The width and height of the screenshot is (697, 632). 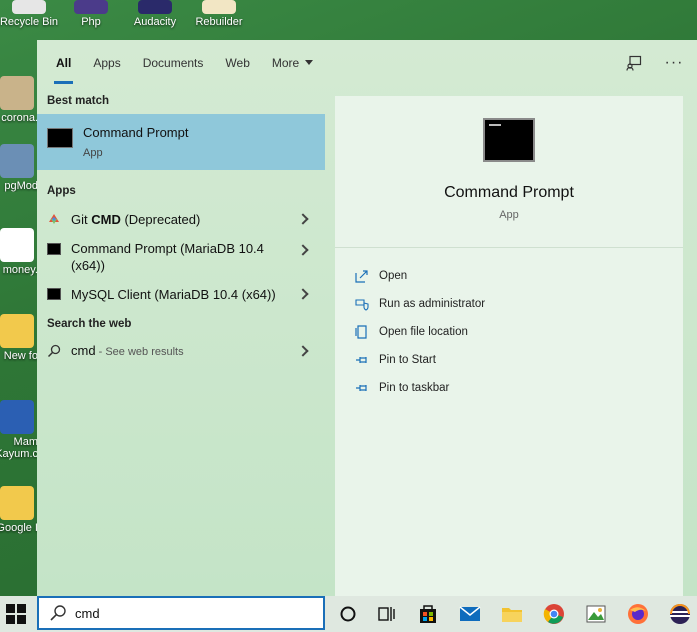 What do you see at coordinates (19, 118) in the screenshot?
I see `desktop-icon-label: corona.` at bounding box center [19, 118].